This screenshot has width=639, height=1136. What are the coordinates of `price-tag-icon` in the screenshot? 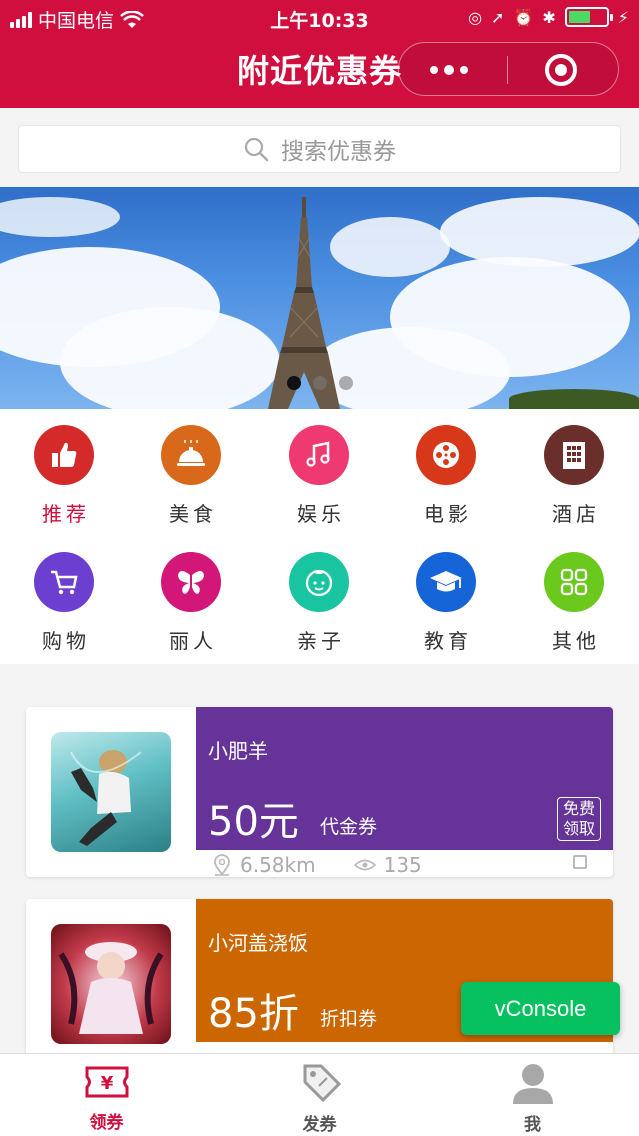 It's located at (322, 1083).